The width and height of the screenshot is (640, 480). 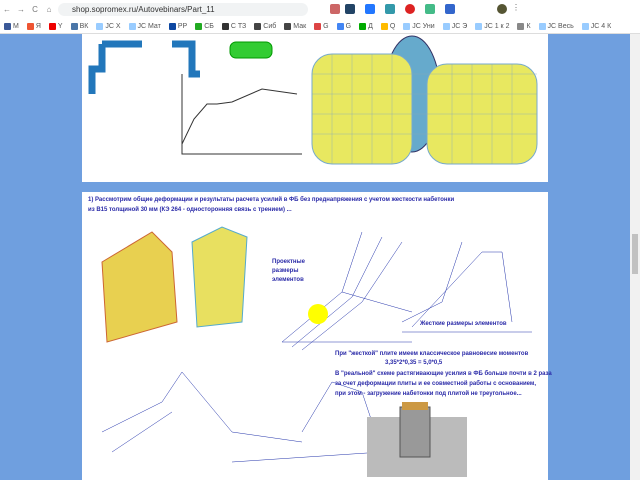 I want to click on scrollbar-thumb, so click(x=635, y=254).